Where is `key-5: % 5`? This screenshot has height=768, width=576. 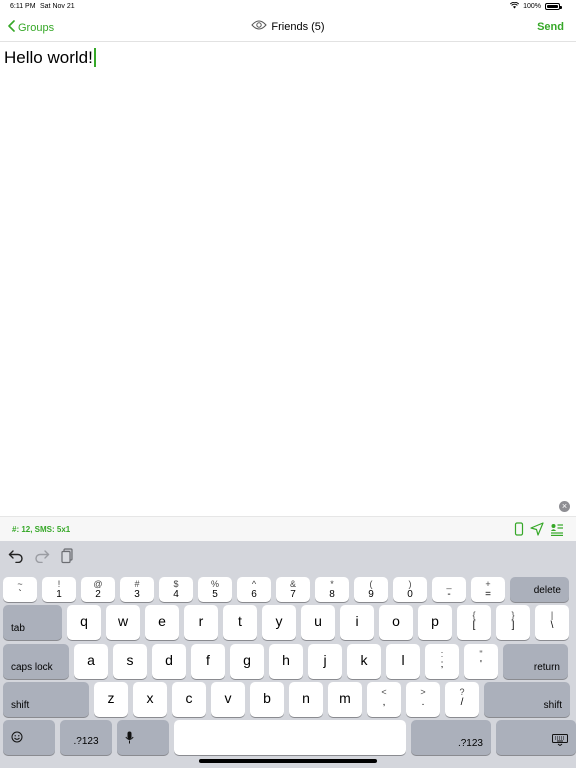 key-5: % 5 is located at coordinates (215, 589).